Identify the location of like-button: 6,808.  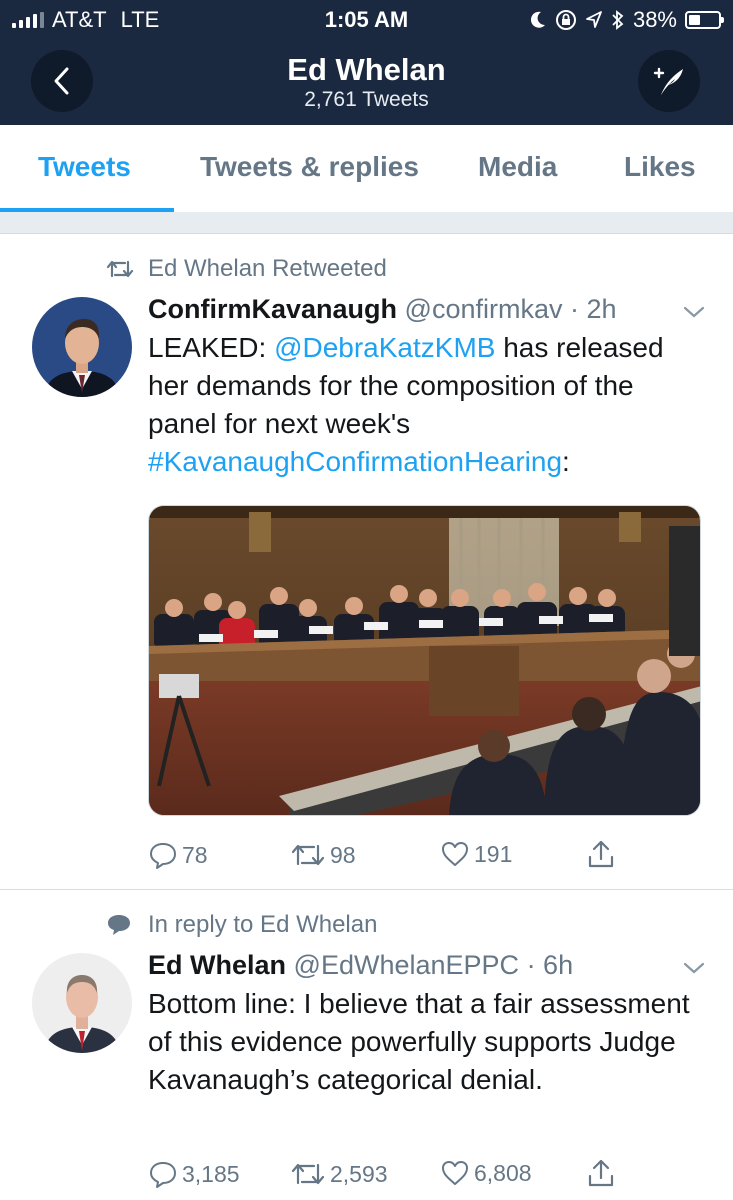
(486, 1173).